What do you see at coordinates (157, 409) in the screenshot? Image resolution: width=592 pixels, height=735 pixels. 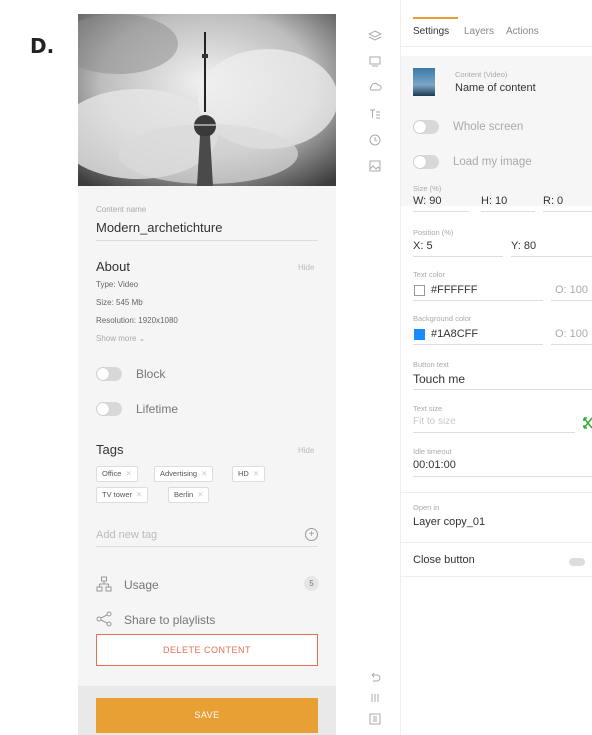 I see `lifetime-toggle-label: Lifetime` at bounding box center [157, 409].